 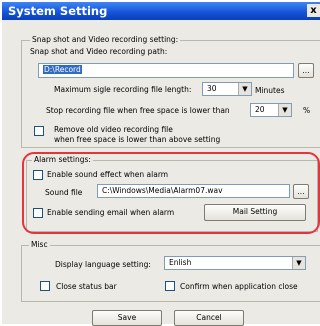 What do you see at coordinates (113, 129) in the screenshot?
I see `remove-old-label-line1: Remove old video recording file` at bounding box center [113, 129].